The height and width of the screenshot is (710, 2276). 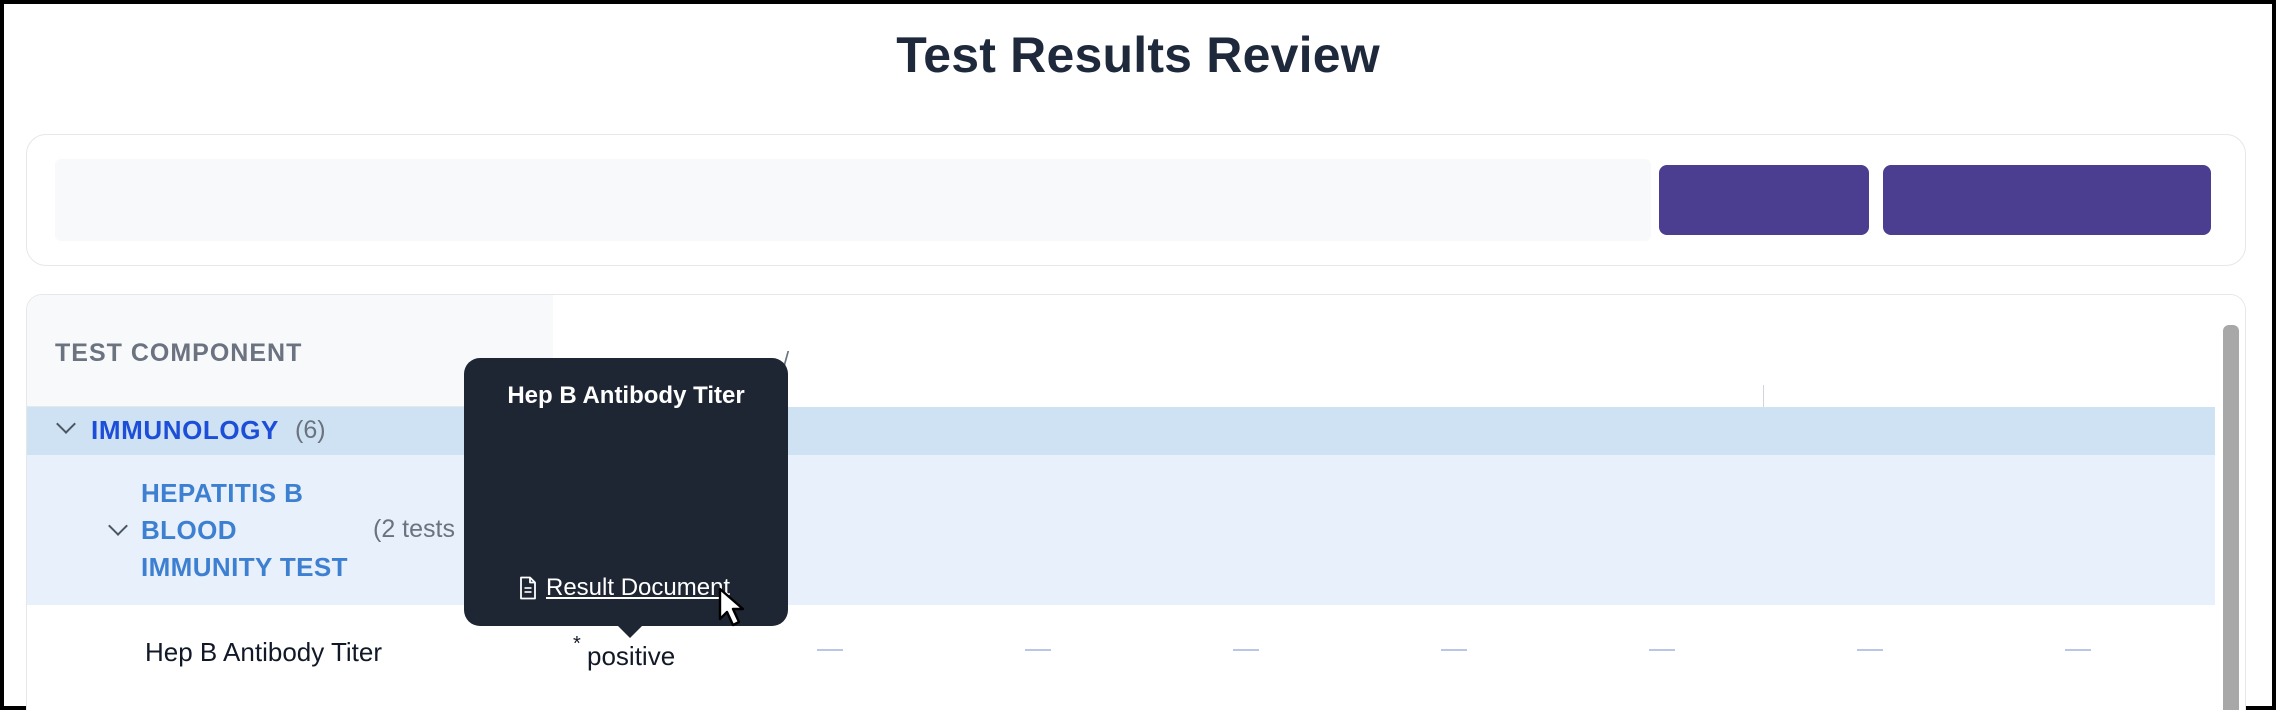 What do you see at coordinates (638, 588) in the screenshot?
I see `result-document-link: Result Document` at bounding box center [638, 588].